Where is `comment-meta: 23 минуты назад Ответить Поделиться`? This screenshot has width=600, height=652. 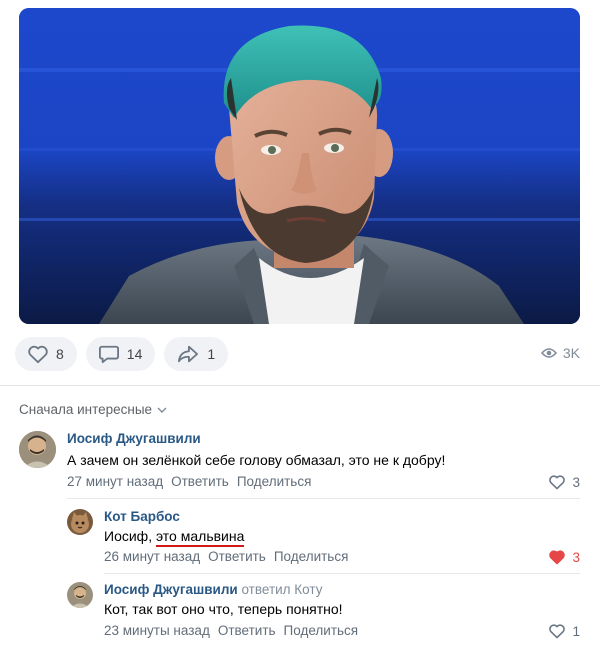
comment-meta: 23 минуты назад Ответить Поделиться is located at coordinates (231, 630).